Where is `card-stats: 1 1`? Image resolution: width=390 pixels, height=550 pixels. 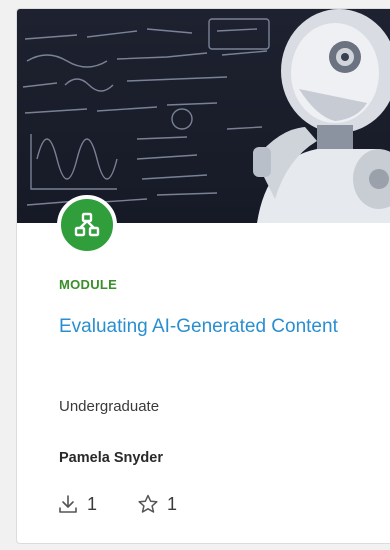
card-stats: 1 1 is located at coordinates (137, 504).